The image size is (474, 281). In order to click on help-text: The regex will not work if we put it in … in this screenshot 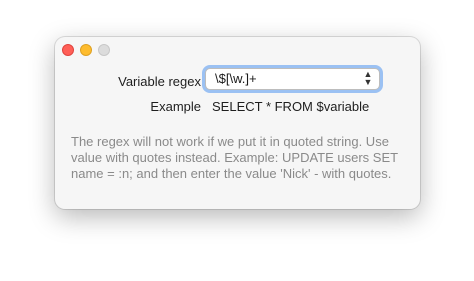, I will do `click(234, 157)`.